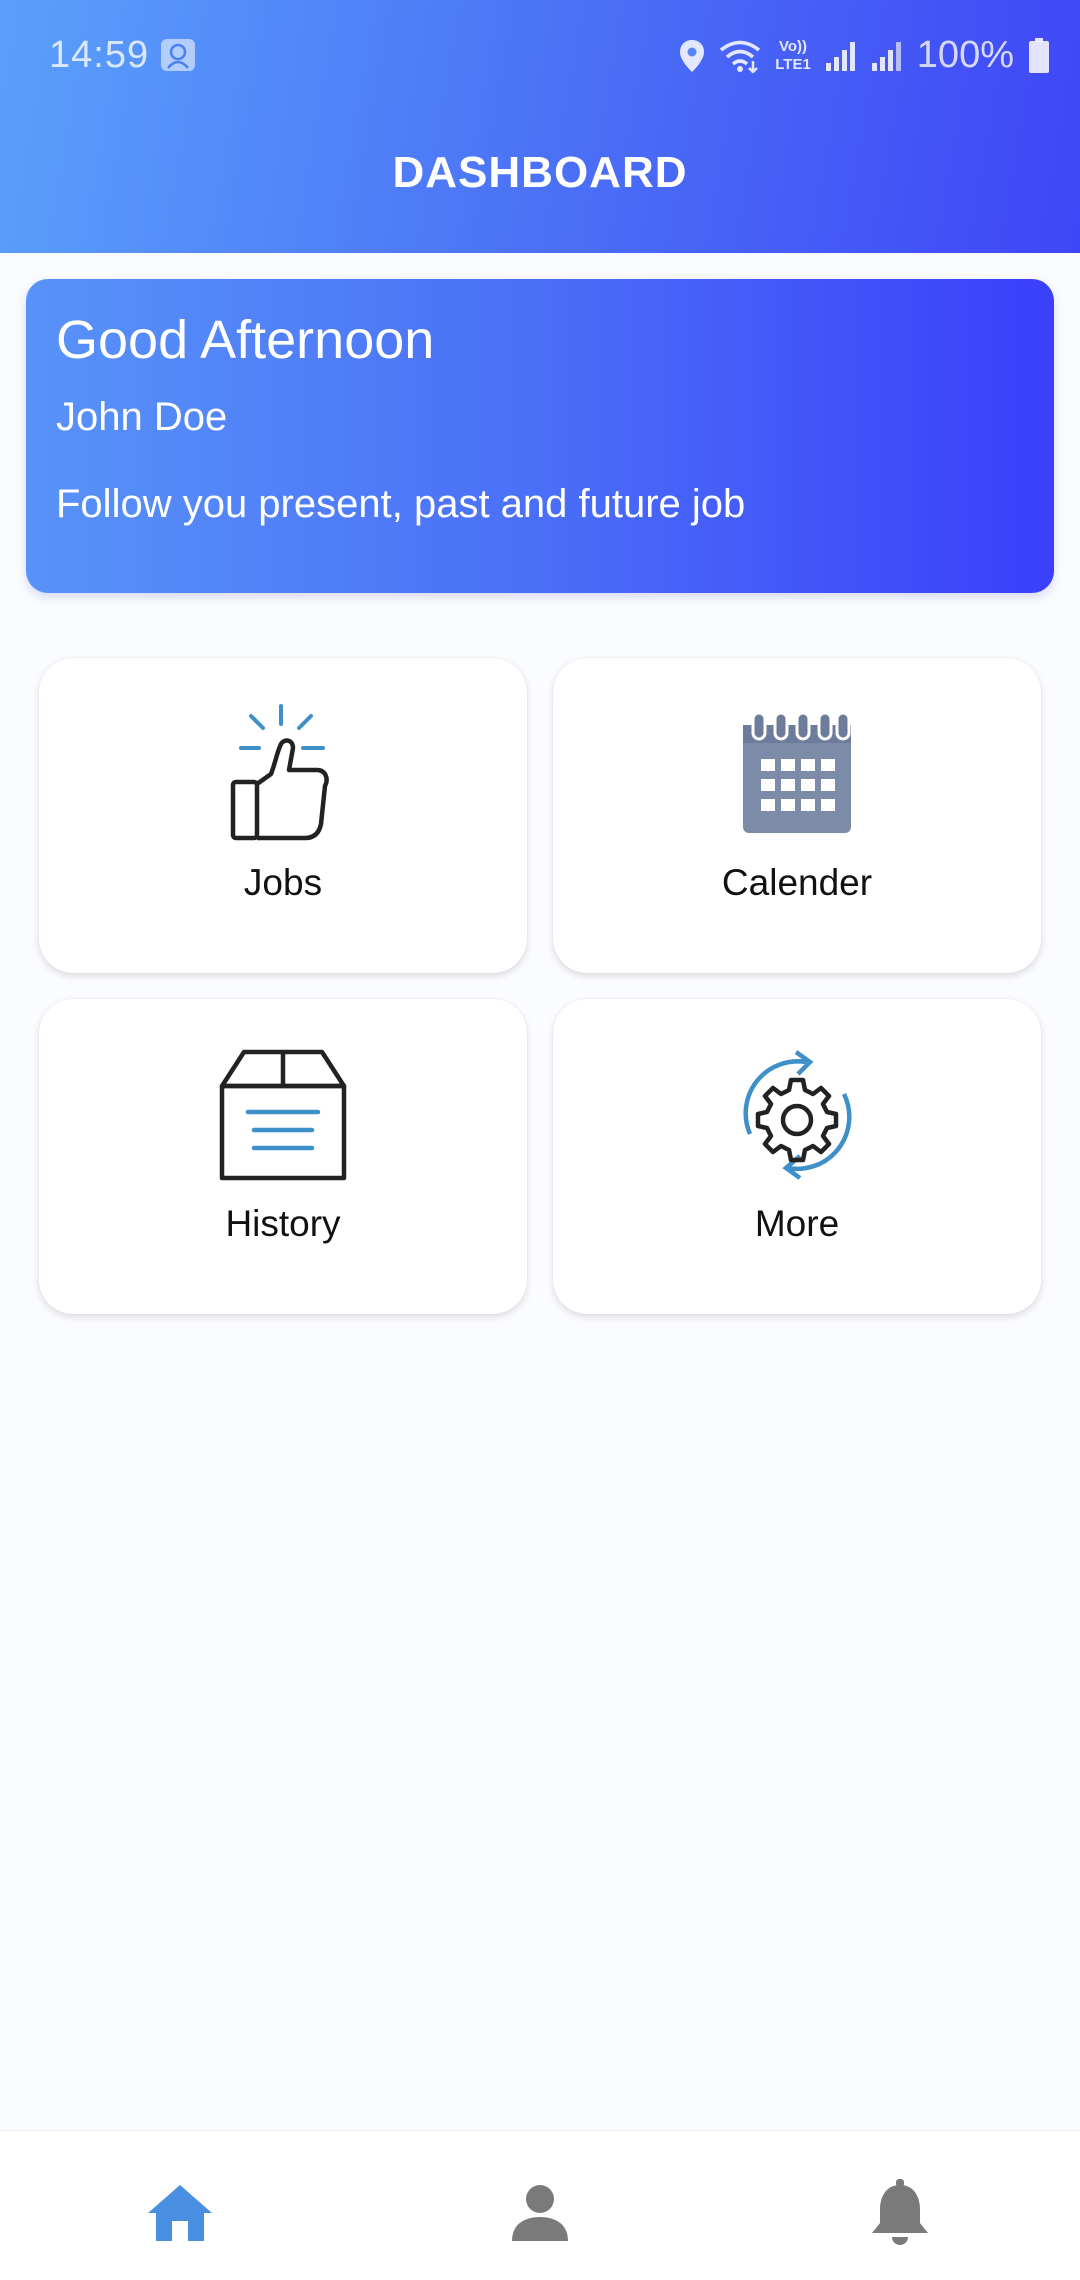 This screenshot has height=2280, width=1080. Describe the element at coordinates (283, 774) in the screenshot. I see `thumbs-up-icon` at that location.